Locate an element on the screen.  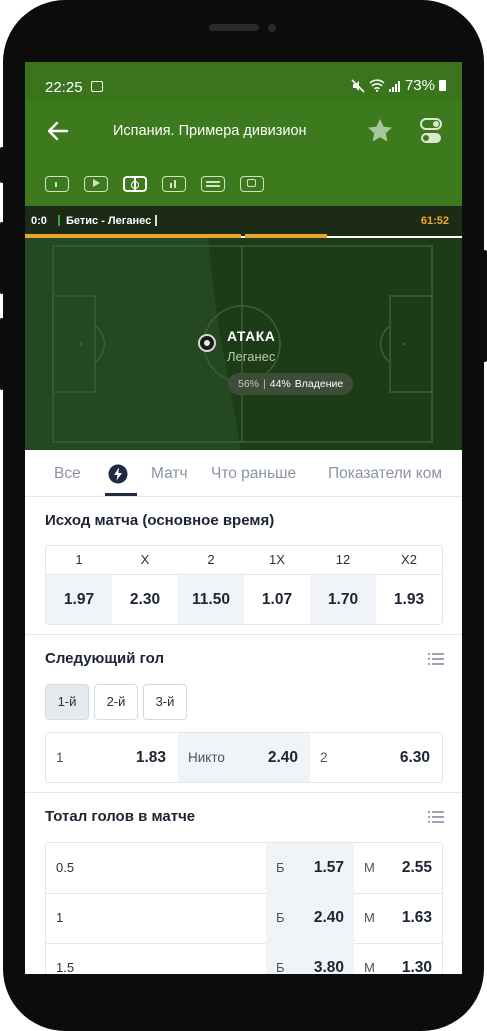
odds-button-x2: 1.93 is located at coordinates (409, 599).